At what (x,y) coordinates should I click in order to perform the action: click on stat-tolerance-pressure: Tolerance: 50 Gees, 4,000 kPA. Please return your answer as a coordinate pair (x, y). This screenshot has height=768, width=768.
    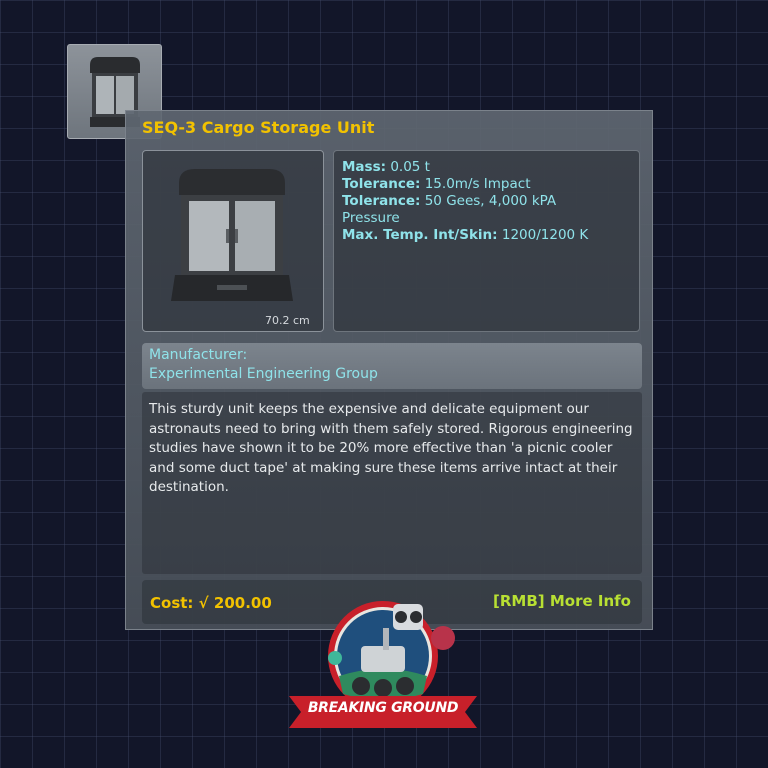
    Looking at the image, I should click on (449, 201).